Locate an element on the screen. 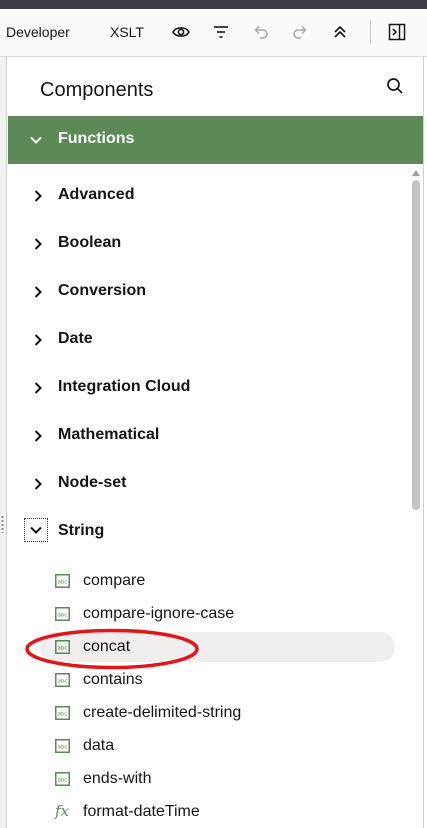 The image size is (427, 828). redo-icon is located at coordinates (300, 32).